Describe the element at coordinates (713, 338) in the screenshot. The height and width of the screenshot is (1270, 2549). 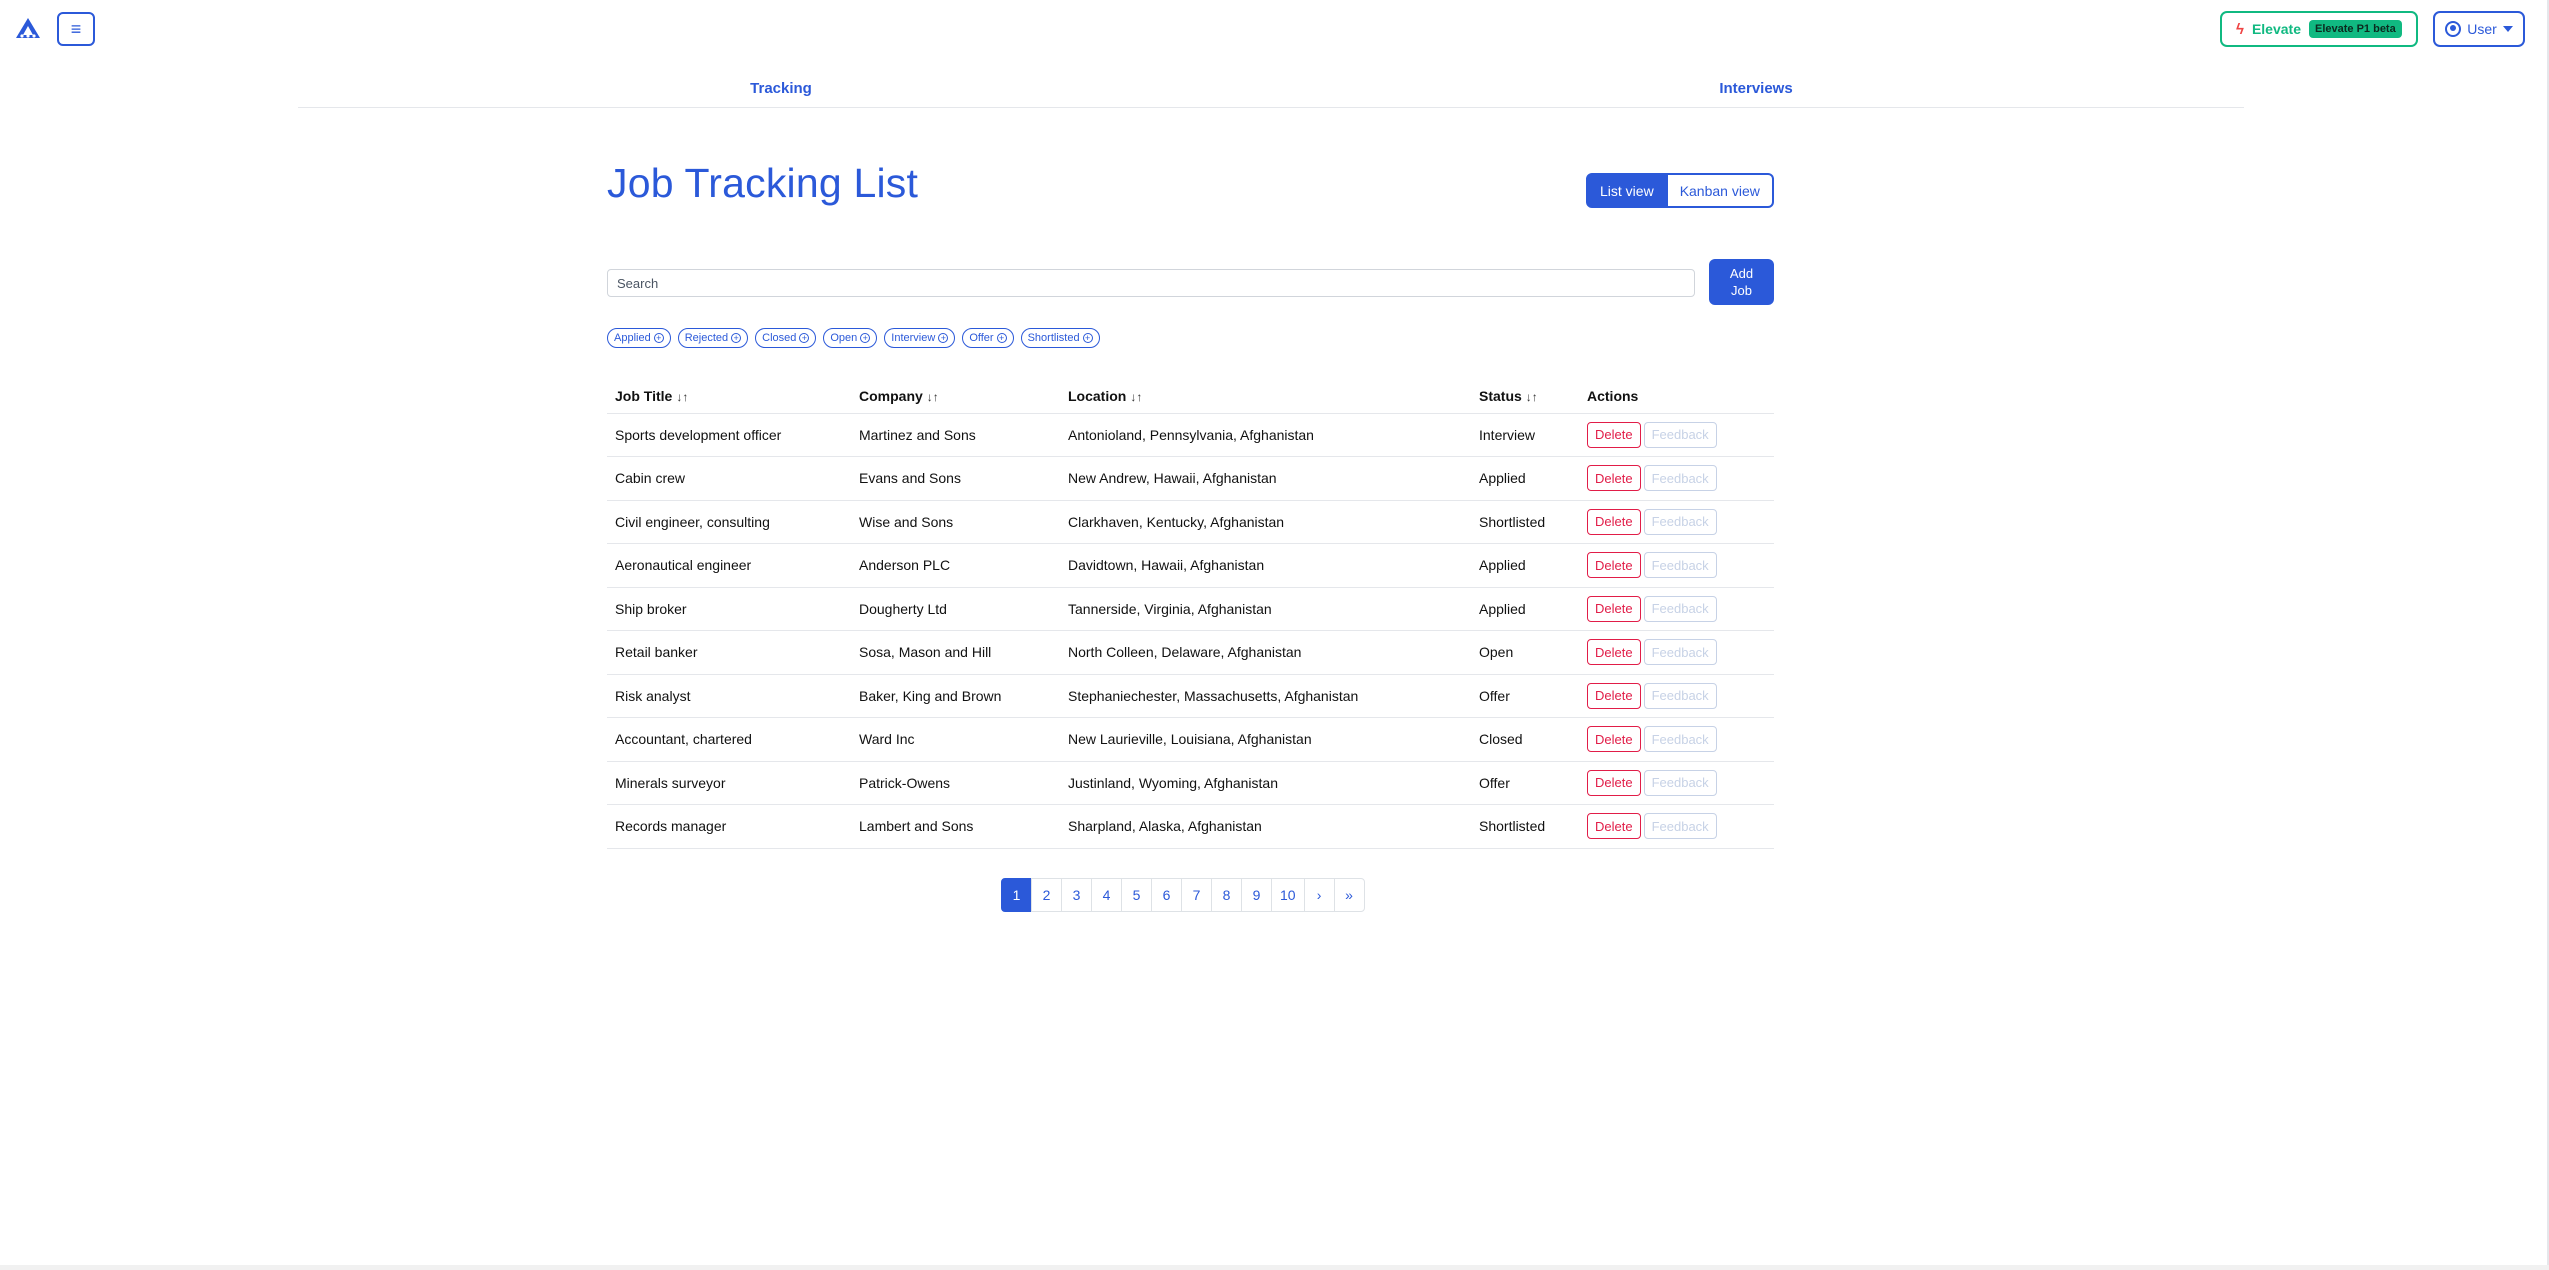
I see `filter-chip-rejected: Rejected +` at that location.